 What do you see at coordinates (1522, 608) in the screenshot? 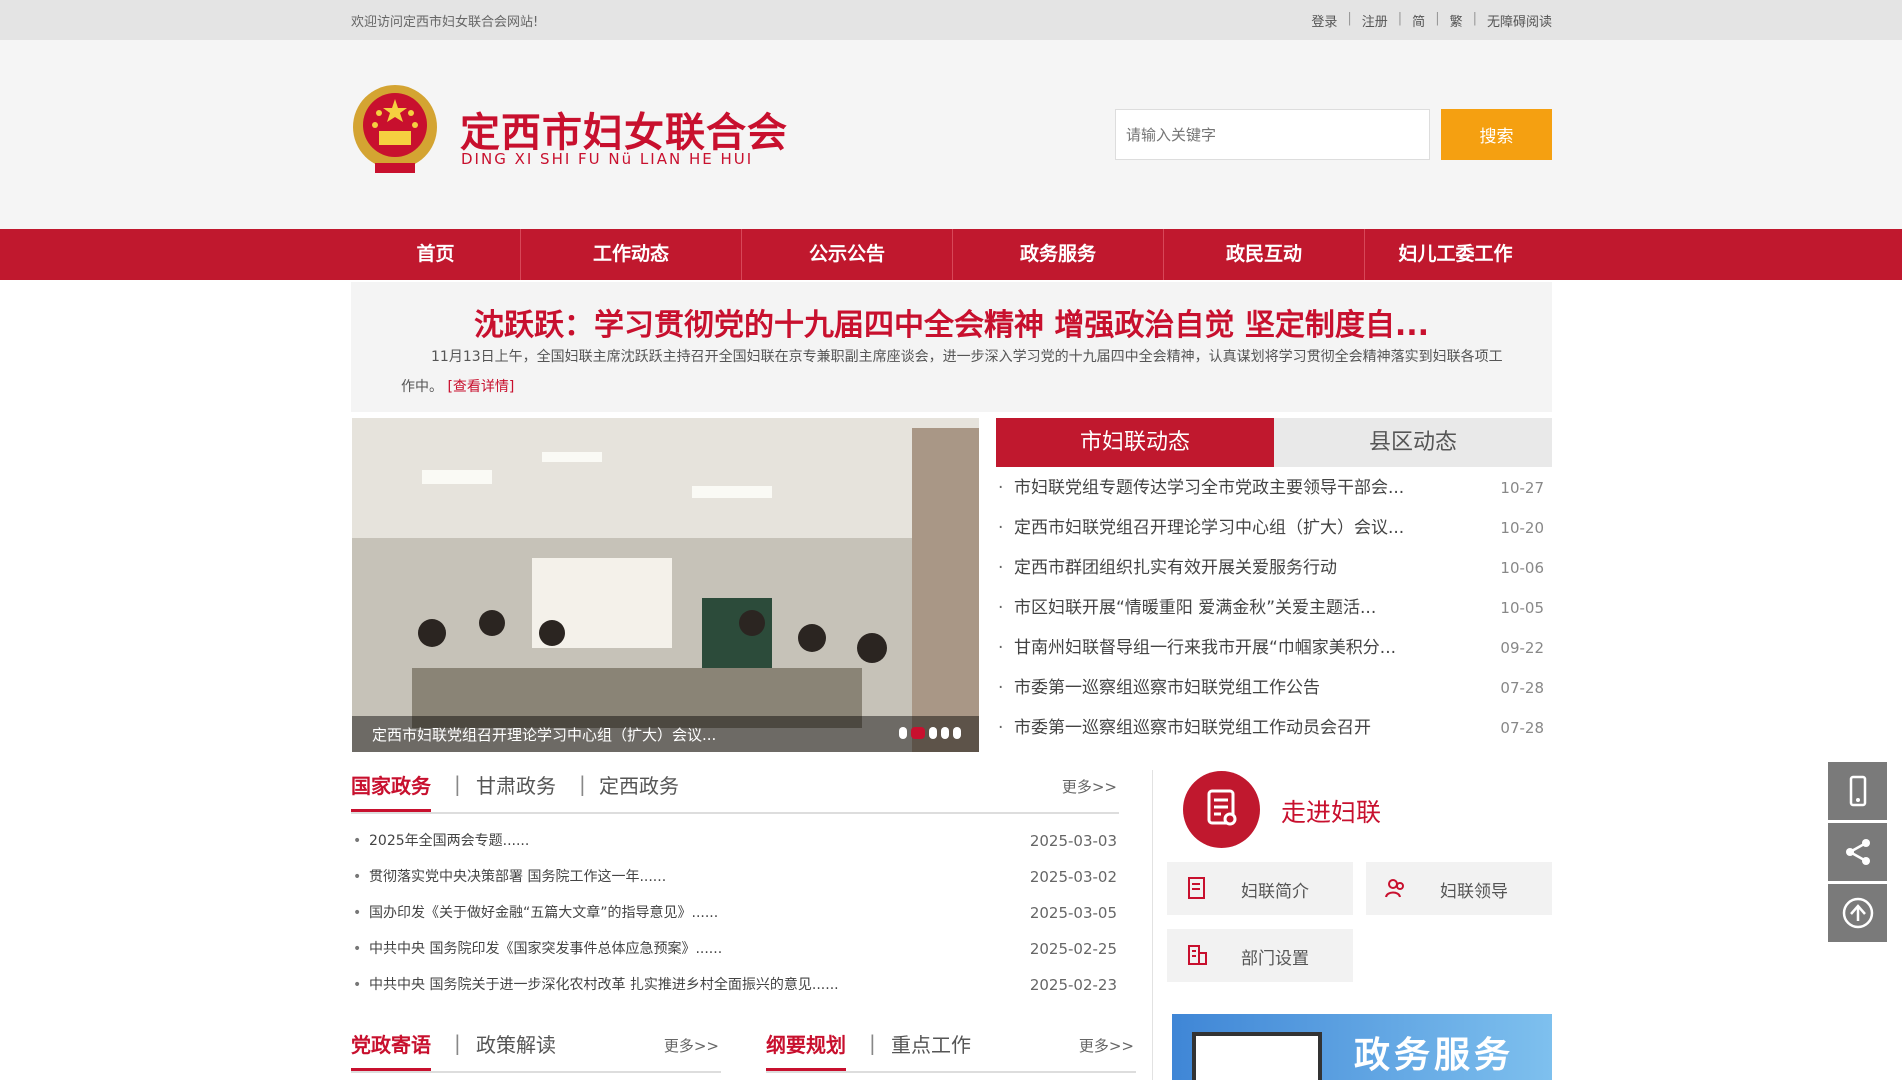
I see `news-date: 10-05` at bounding box center [1522, 608].